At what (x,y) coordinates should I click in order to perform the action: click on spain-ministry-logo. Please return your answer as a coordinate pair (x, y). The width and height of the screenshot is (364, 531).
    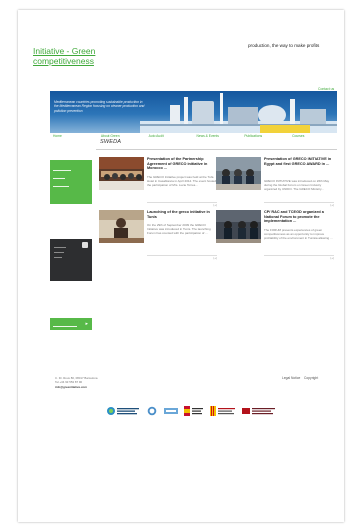
    Looking at the image, I should click on (194, 411).